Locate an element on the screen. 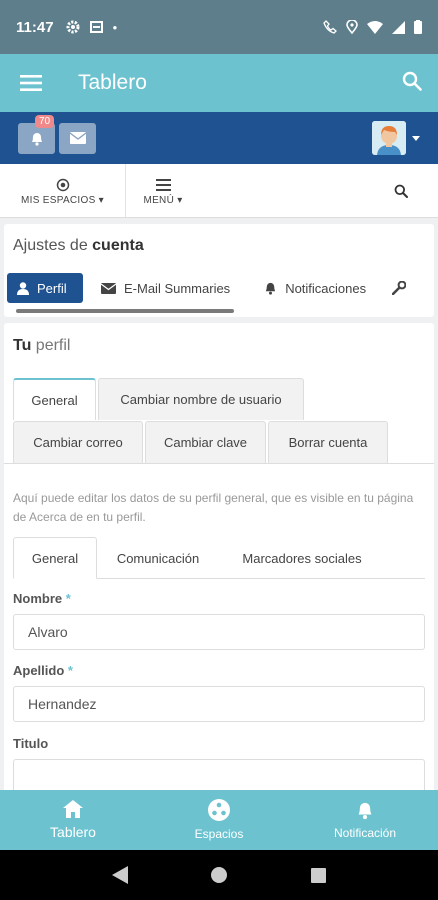  search-button is located at coordinates (401, 190).